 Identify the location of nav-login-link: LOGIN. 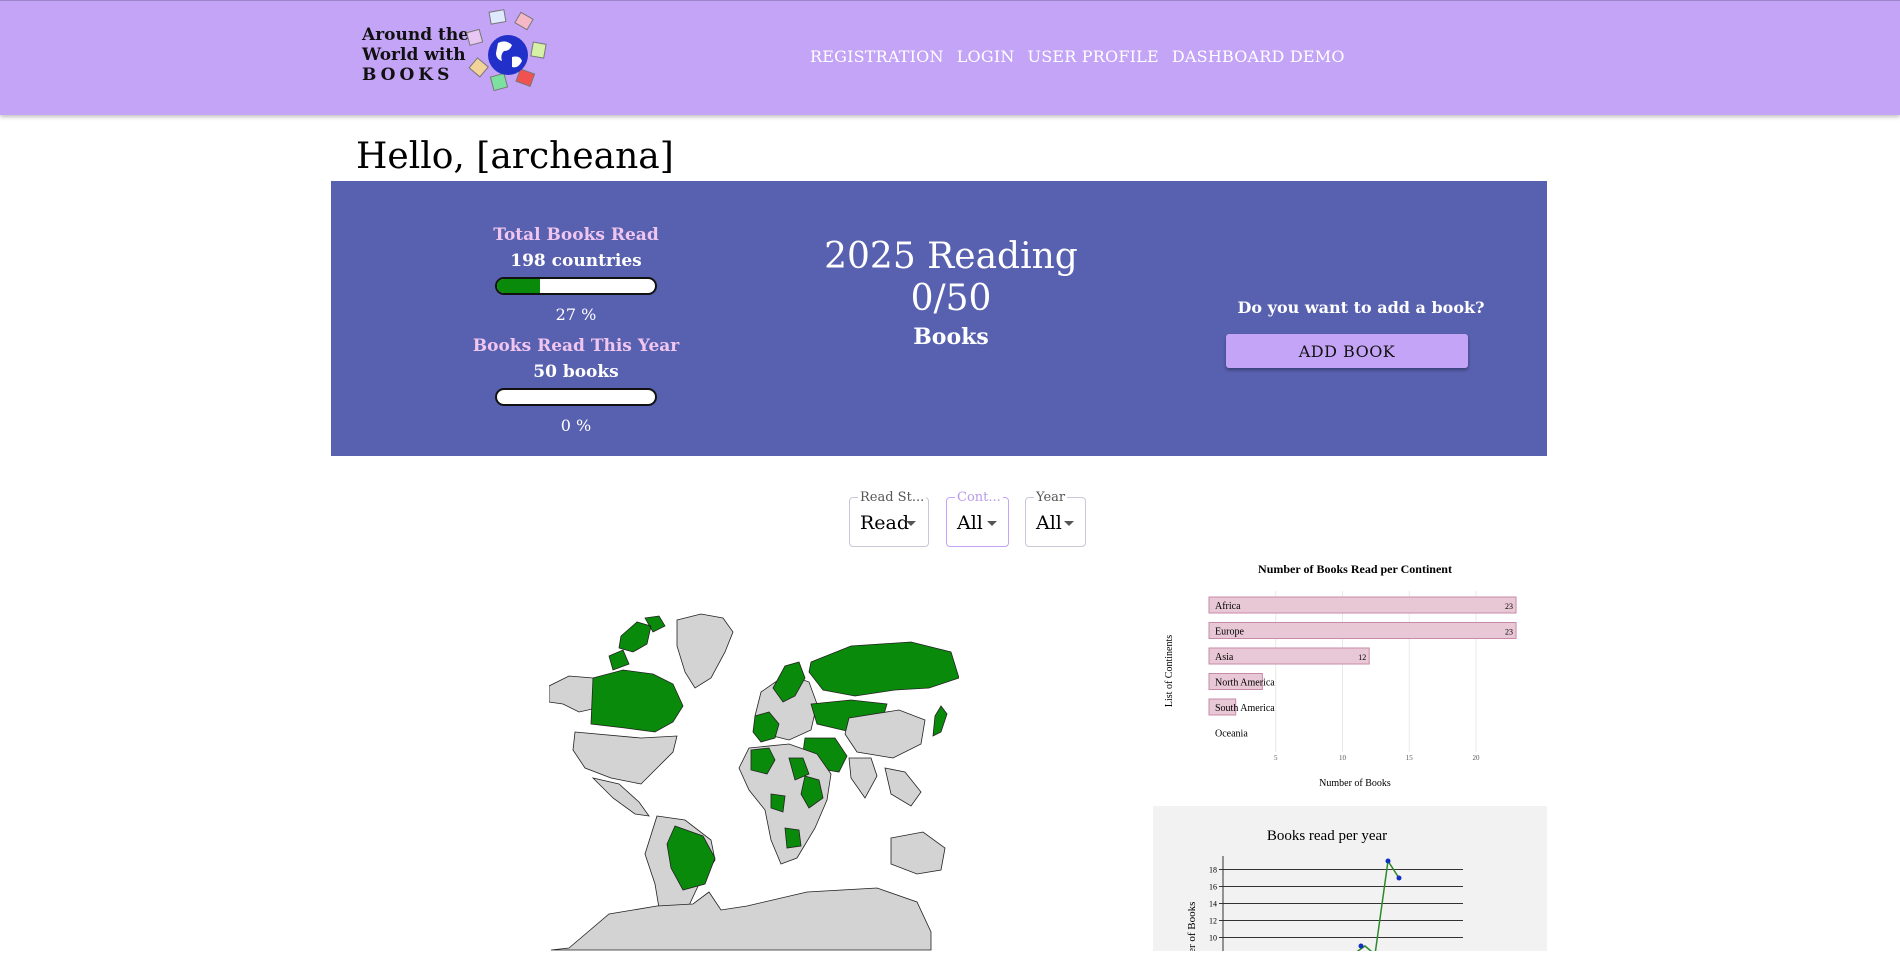
(986, 56).